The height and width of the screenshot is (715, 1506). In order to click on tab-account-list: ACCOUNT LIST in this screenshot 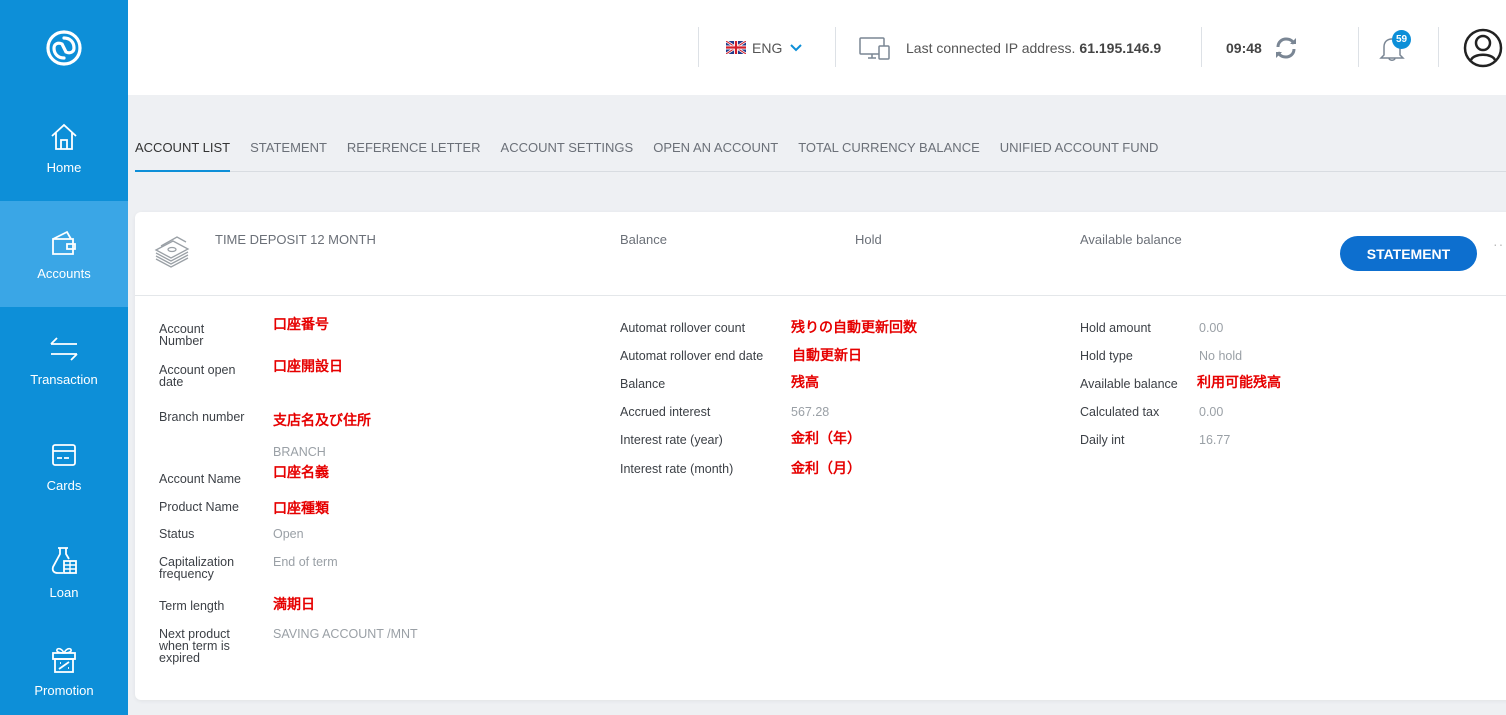, I will do `click(183, 156)`.